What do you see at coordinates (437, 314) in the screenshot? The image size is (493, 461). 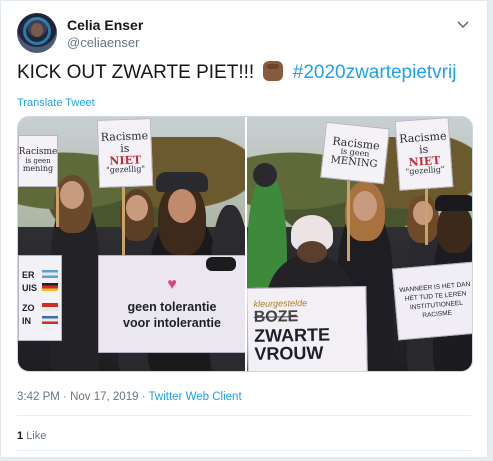 I see `sign-text: RACISME` at bounding box center [437, 314].